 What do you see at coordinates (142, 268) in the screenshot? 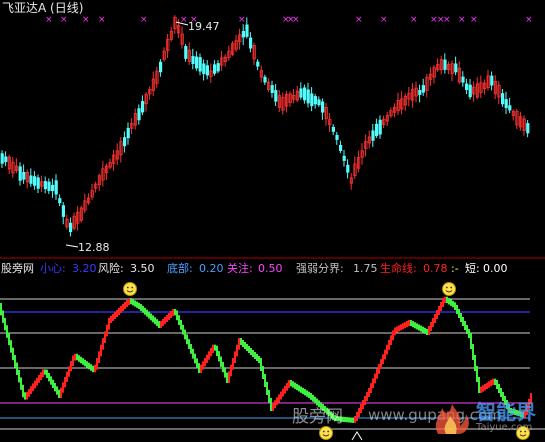
I see `risk-value: 3.50` at bounding box center [142, 268].